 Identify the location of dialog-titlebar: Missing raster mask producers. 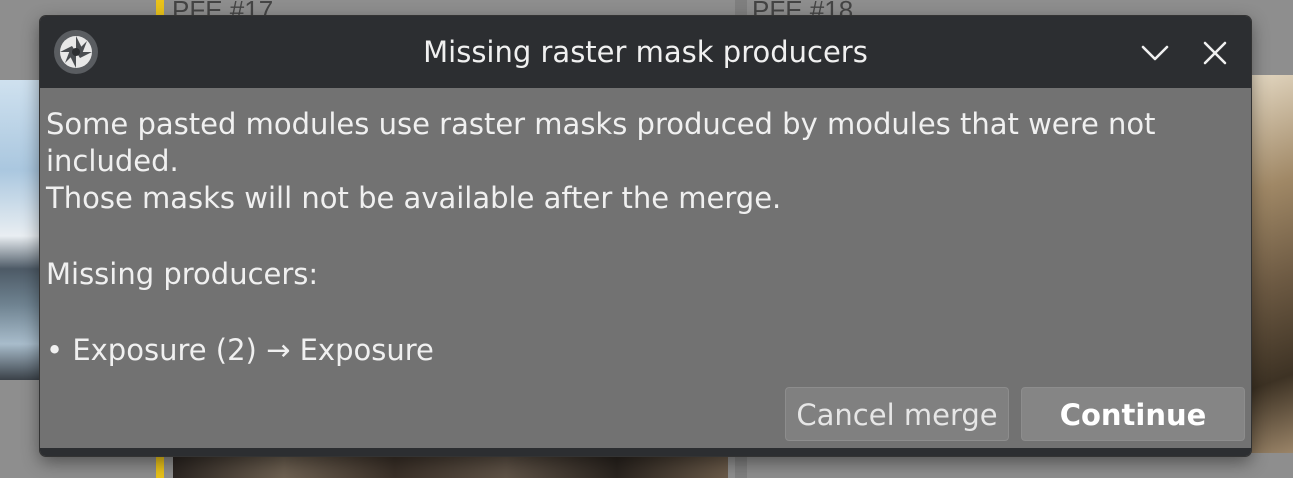
(645, 52).